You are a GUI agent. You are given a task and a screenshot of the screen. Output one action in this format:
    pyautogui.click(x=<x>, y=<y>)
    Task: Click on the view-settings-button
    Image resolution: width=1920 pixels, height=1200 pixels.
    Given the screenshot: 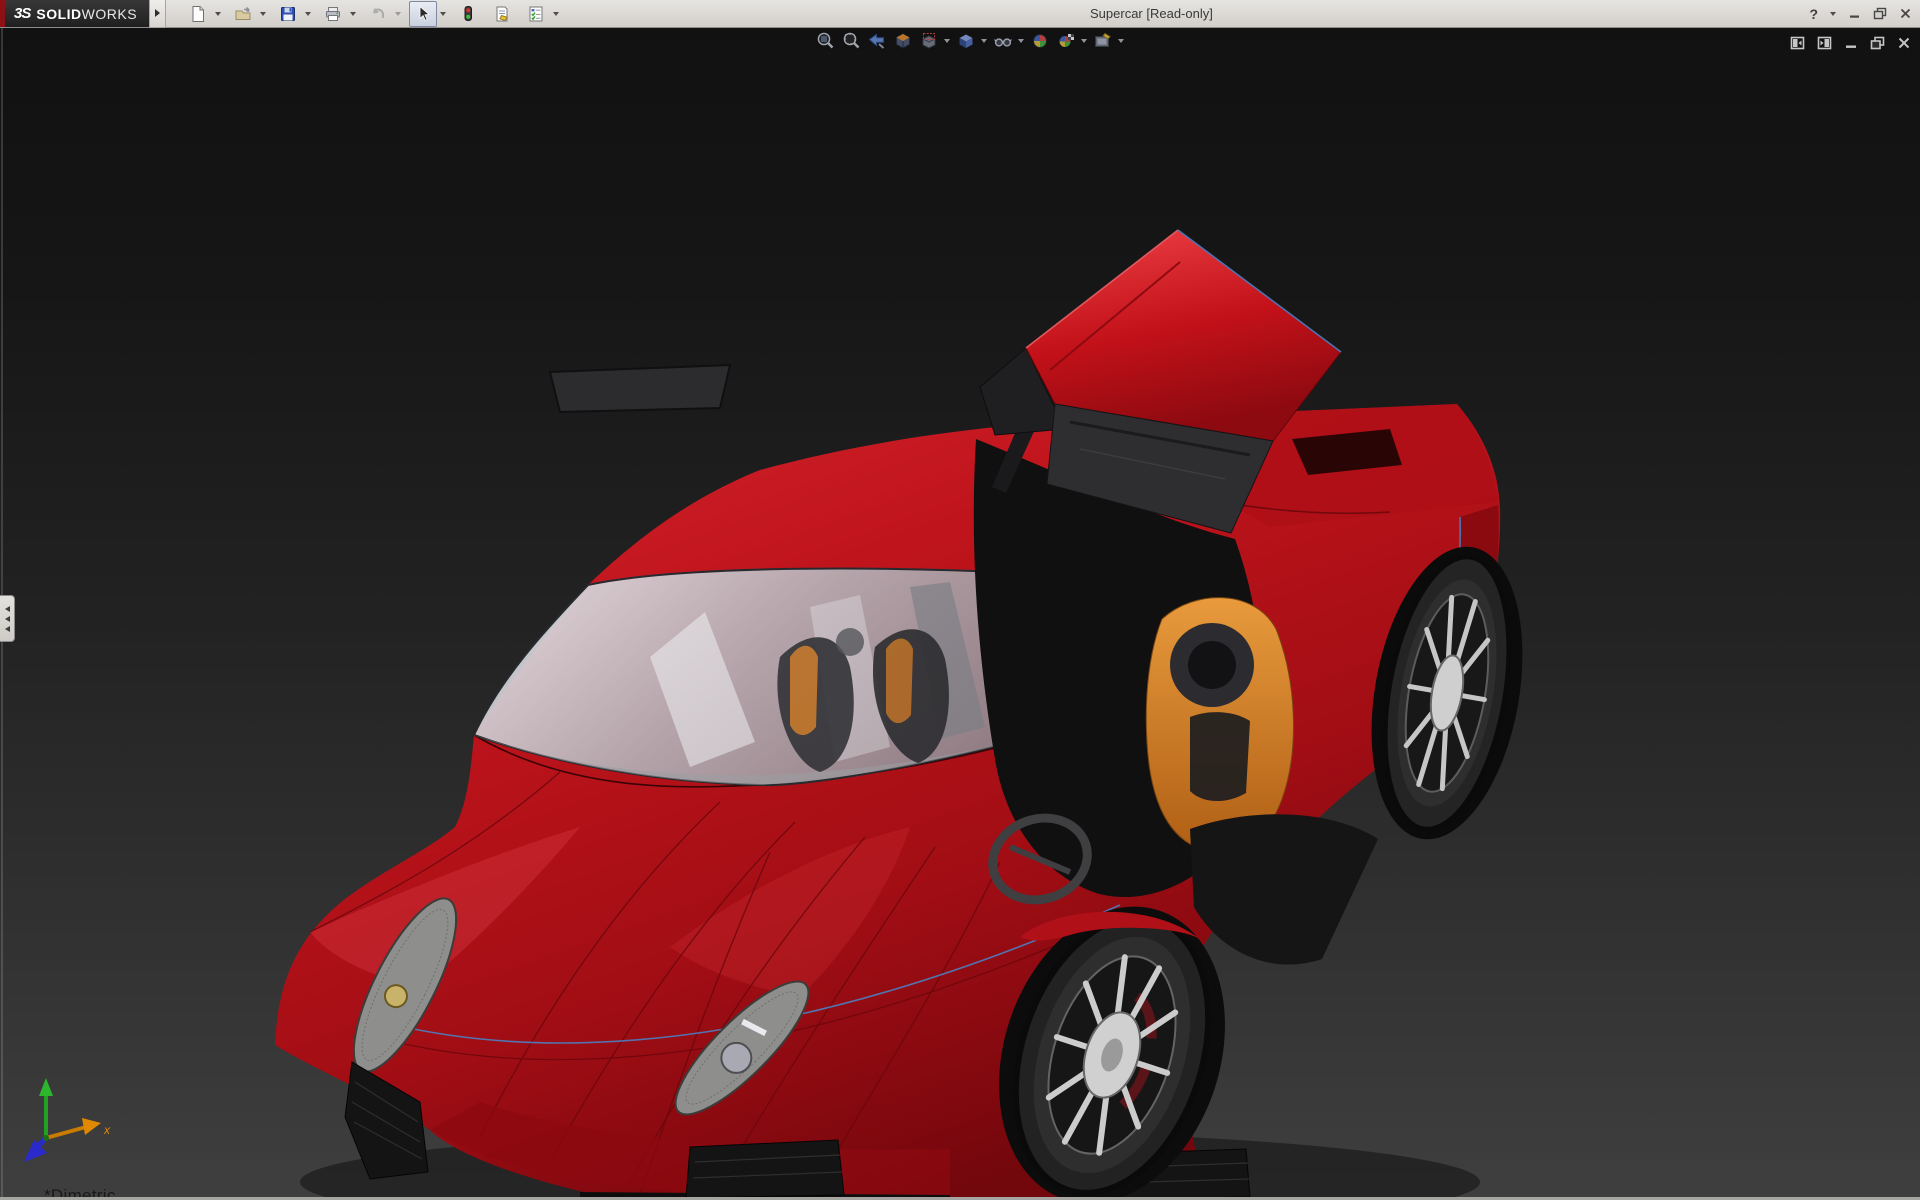 What is the action you would take?
    pyautogui.click(x=1102, y=40)
    